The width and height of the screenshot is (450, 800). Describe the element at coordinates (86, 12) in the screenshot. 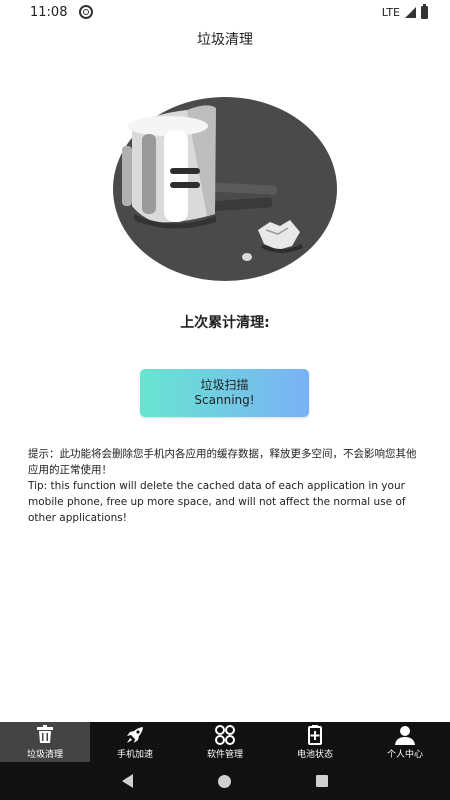

I see `sync-icon` at that location.